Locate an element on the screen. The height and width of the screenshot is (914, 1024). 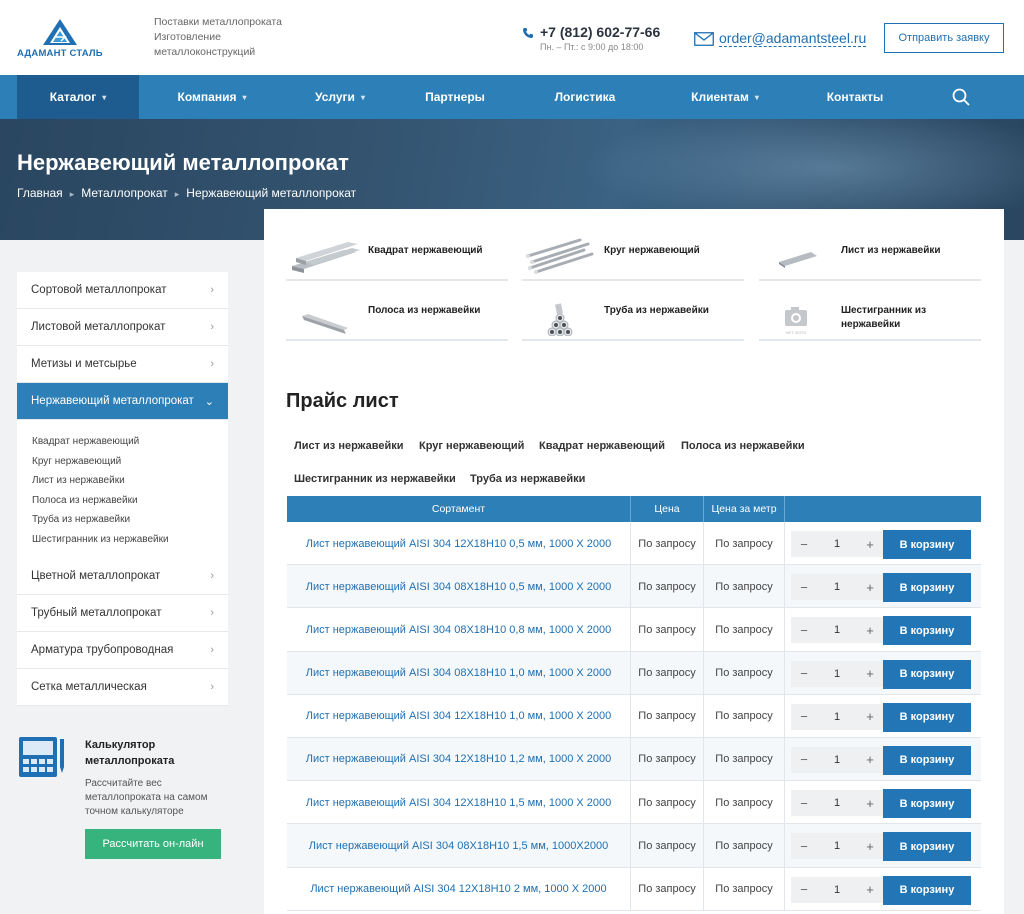
phone-number: +7 (812) 602-77-66 is located at coordinates (600, 32).